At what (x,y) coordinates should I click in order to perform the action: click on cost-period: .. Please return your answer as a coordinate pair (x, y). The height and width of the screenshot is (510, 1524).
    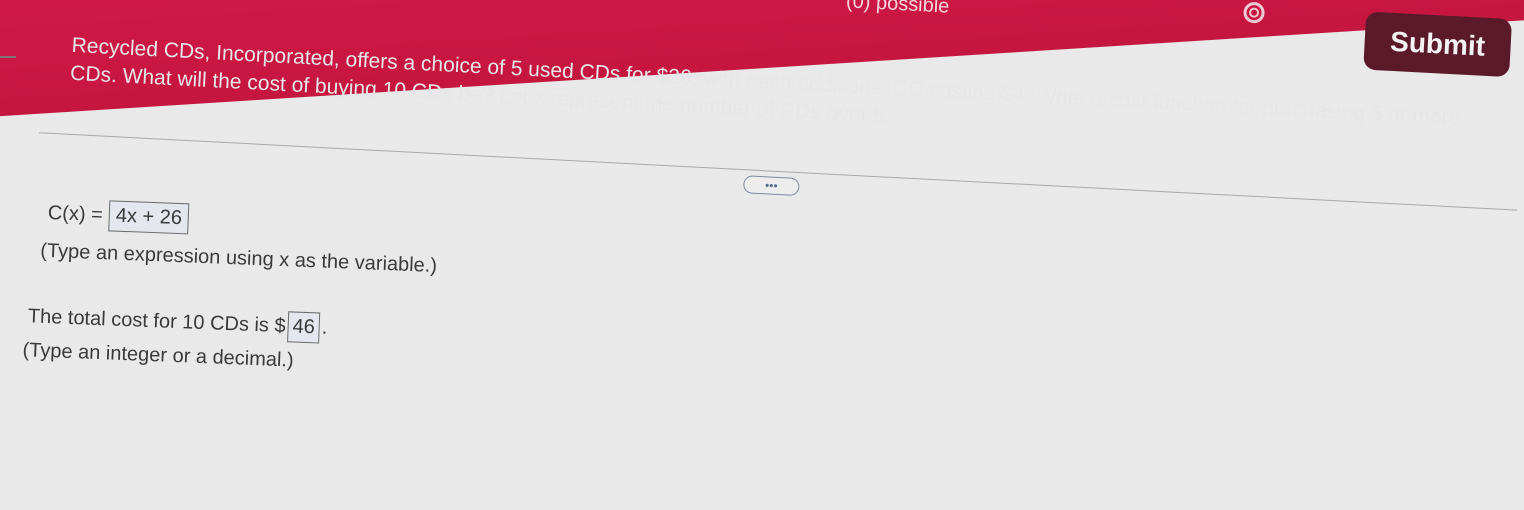
    Looking at the image, I should click on (324, 327).